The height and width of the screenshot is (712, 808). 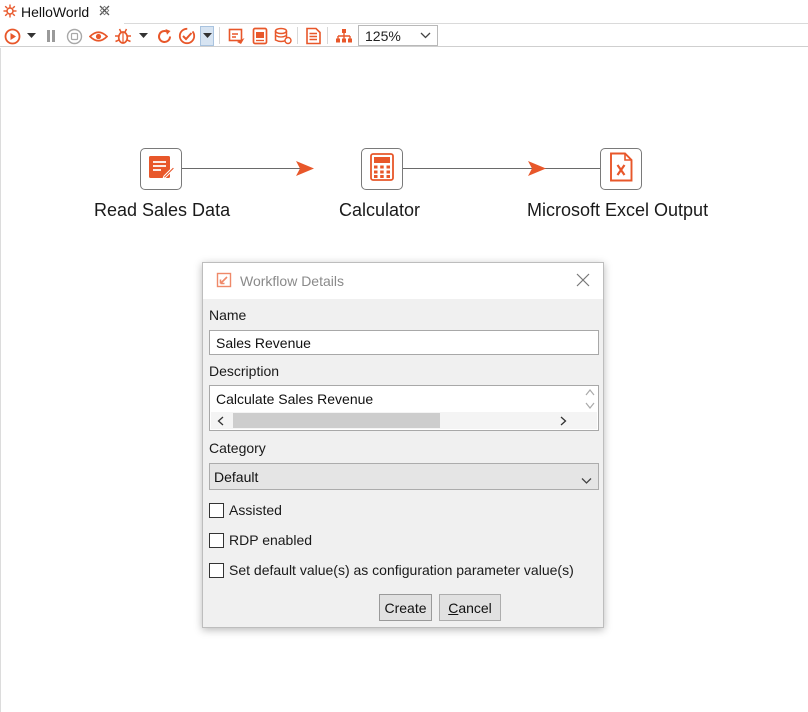 I want to click on name-value: Sales Revenue, so click(x=263, y=342).